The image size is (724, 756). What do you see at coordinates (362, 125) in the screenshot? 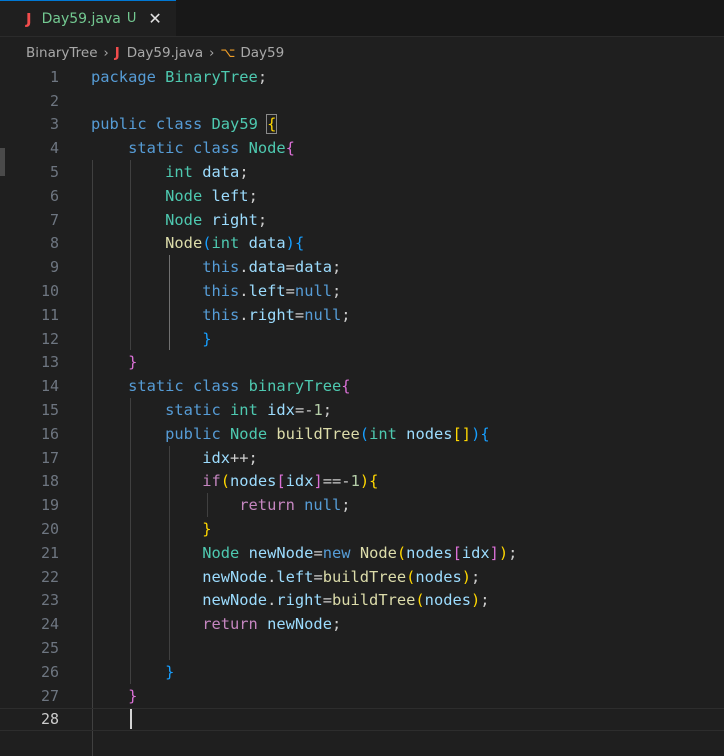
I see `code-line: 3 public class Day59 {` at bounding box center [362, 125].